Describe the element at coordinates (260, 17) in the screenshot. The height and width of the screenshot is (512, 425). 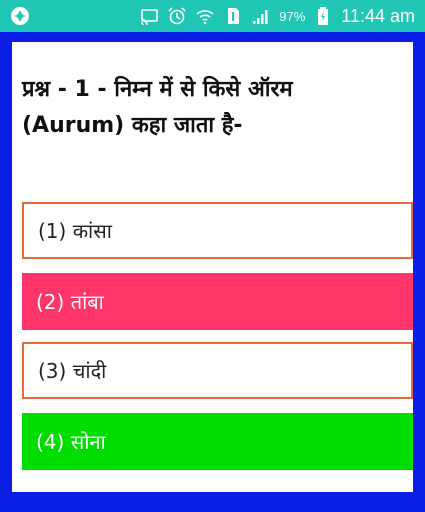
I see `signal-icon` at that location.